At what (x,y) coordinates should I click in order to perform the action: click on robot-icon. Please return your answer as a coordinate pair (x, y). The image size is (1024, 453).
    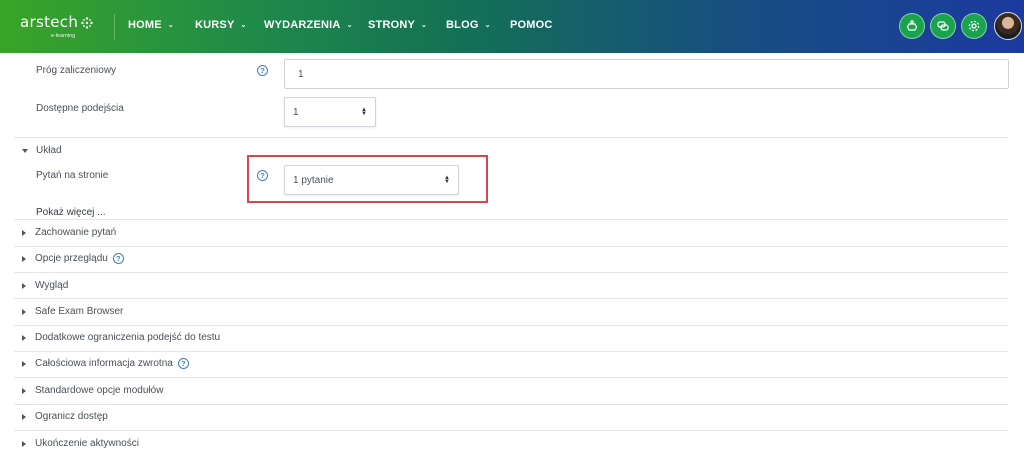
    Looking at the image, I should click on (912, 25).